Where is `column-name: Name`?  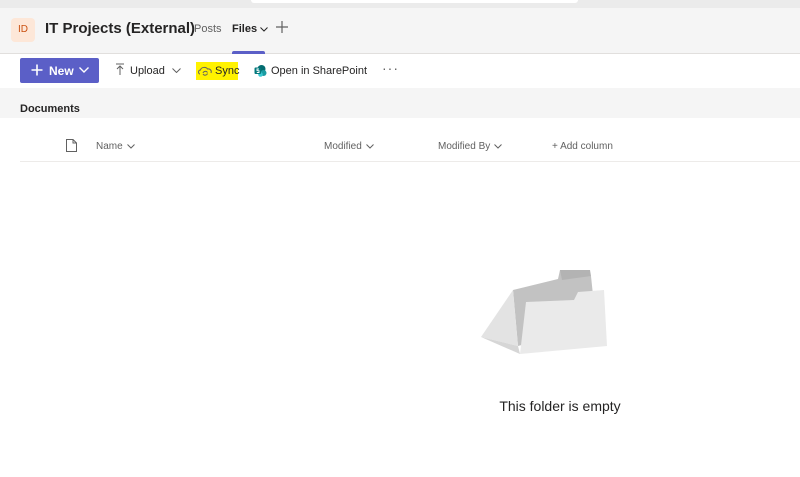 column-name: Name is located at coordinates (115, 146).